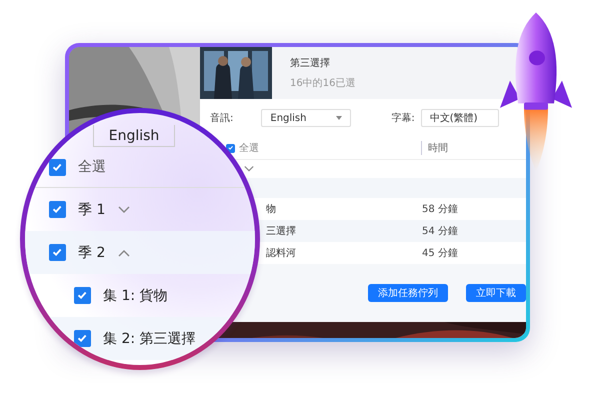 This screenshot has width=600, height=400. Describe the element at coordinates (440, 209) in the screenshot. I see `duration: 58 分鐘` at that location.